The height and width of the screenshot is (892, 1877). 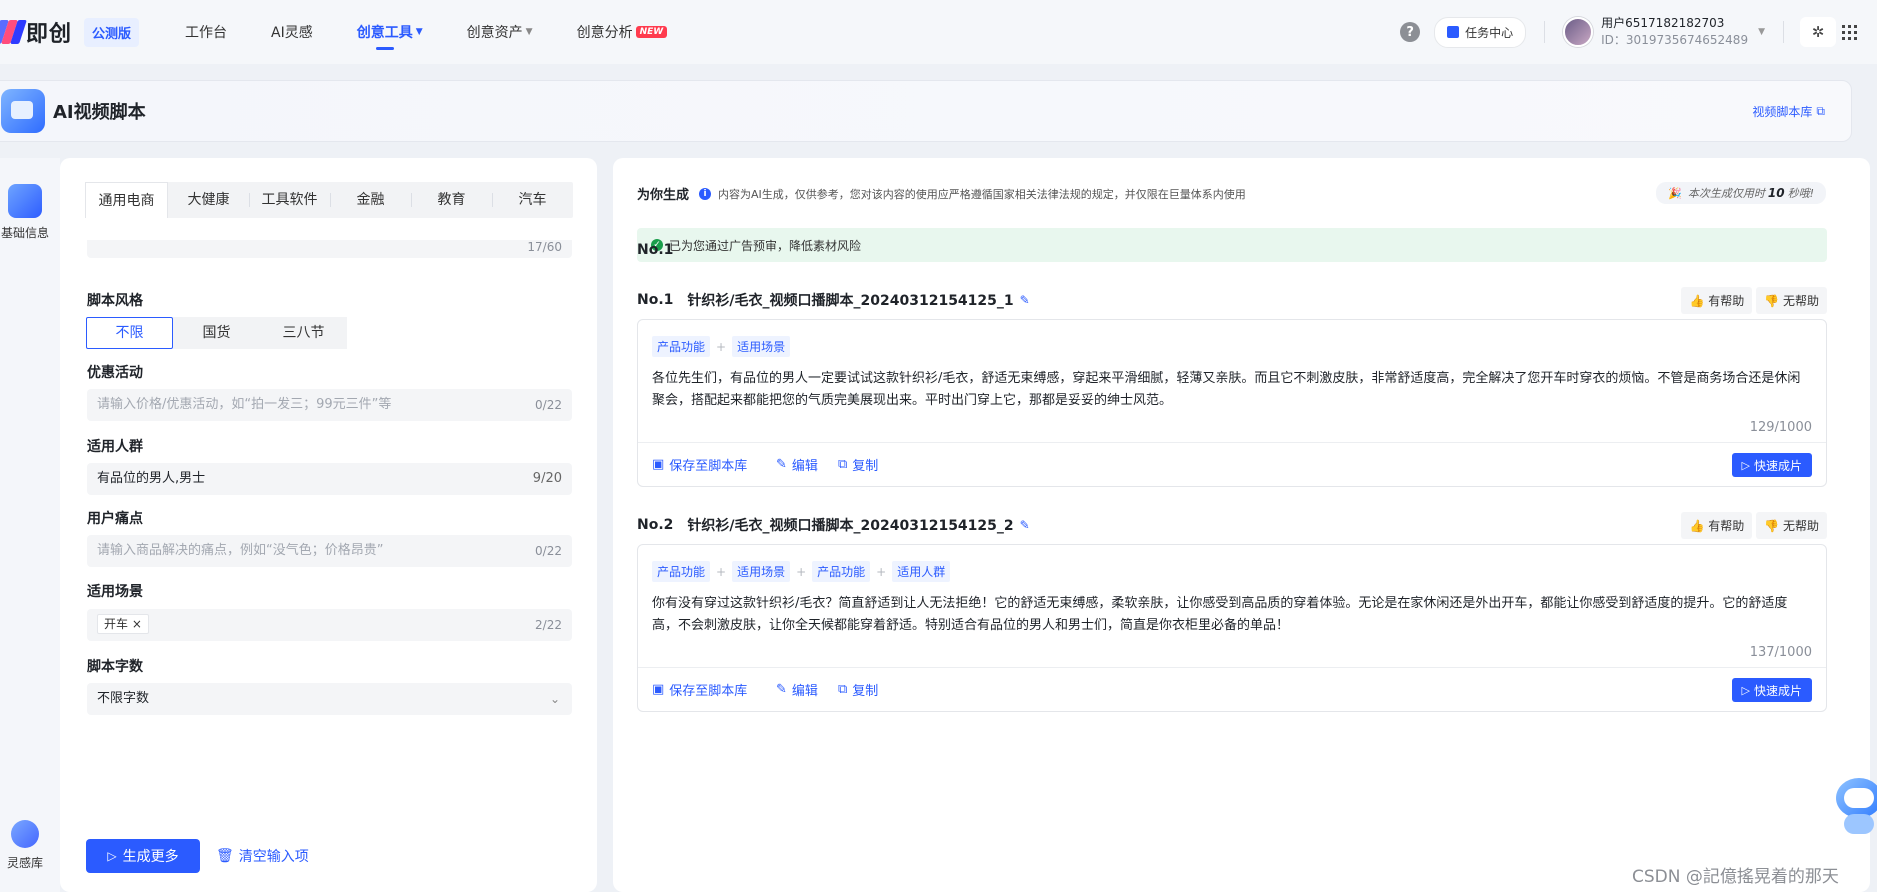 I want to click on edit-icon: ✎, so click(x=781, y=464).